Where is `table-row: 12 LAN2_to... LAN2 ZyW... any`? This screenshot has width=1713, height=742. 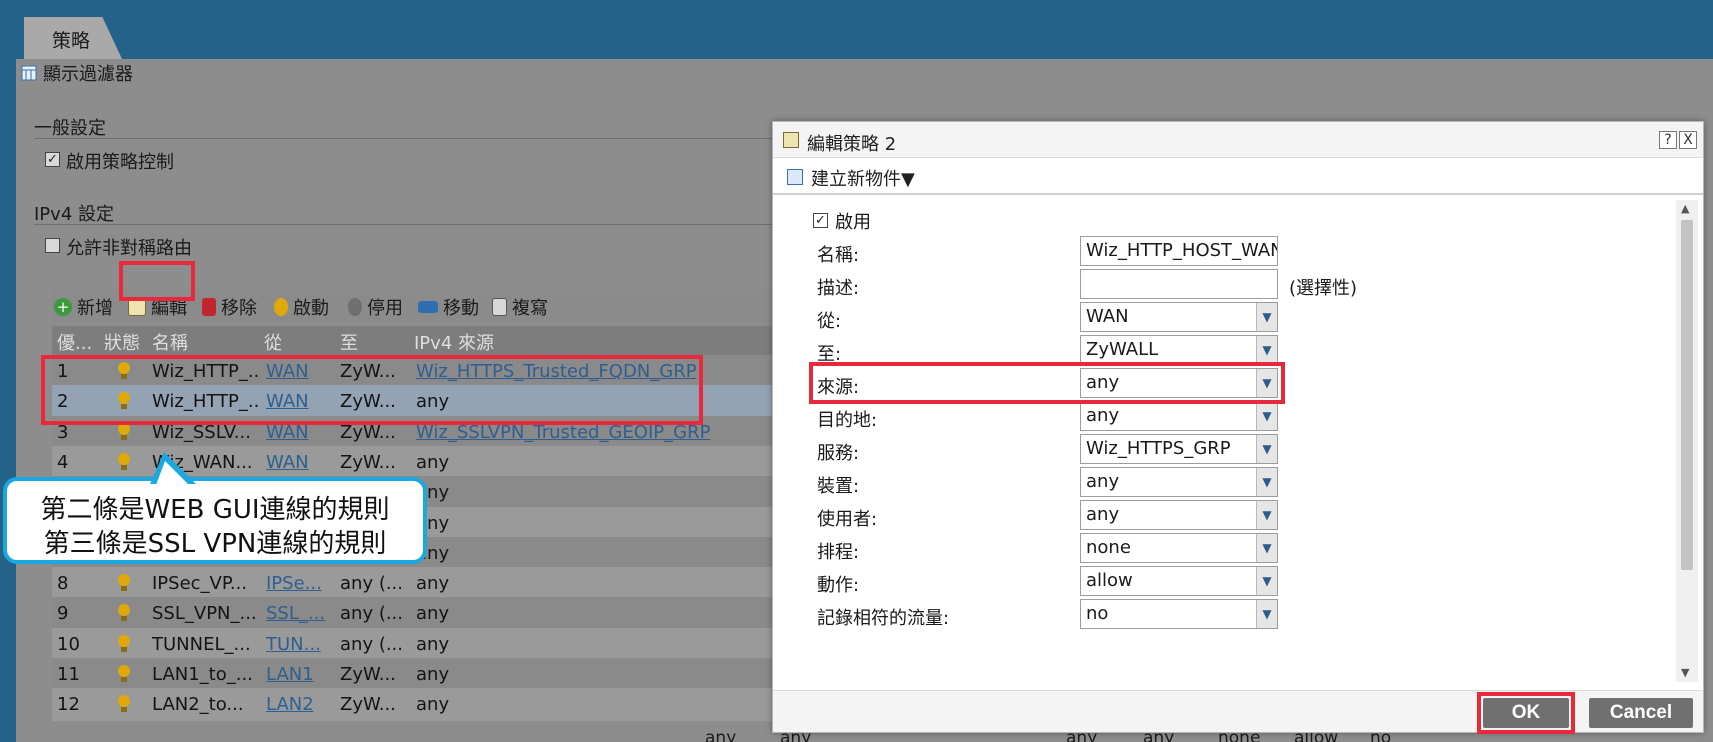 table-row: 12 LAN2_to... LAN2 ZyW... any is located at coordinates (412, 705).